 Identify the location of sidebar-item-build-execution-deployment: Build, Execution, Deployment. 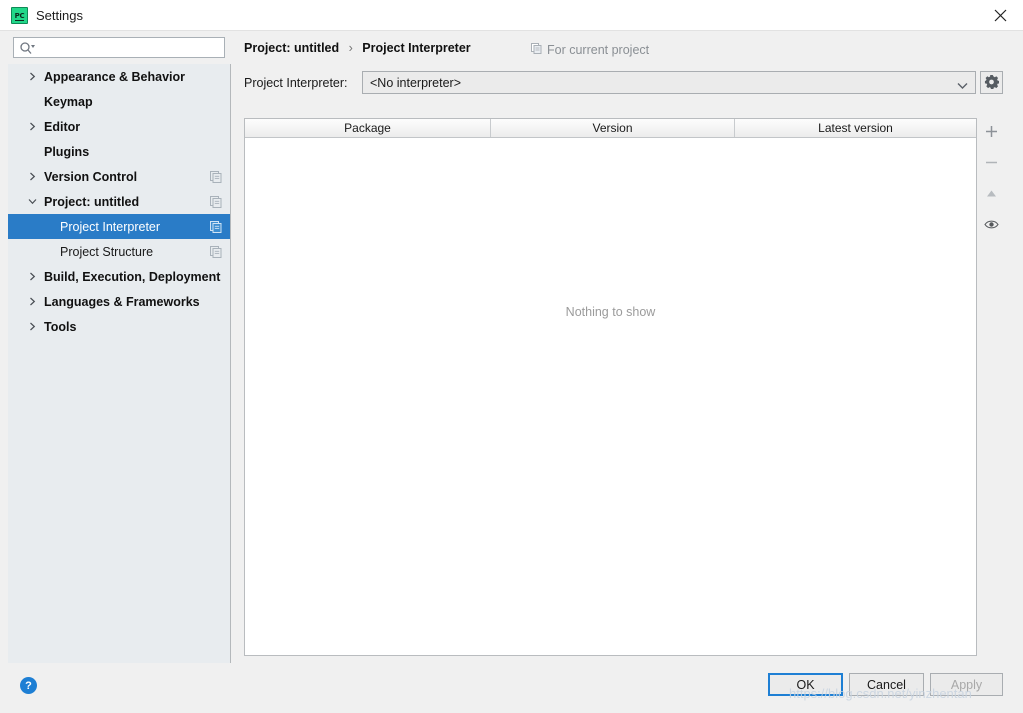
(119, 276).